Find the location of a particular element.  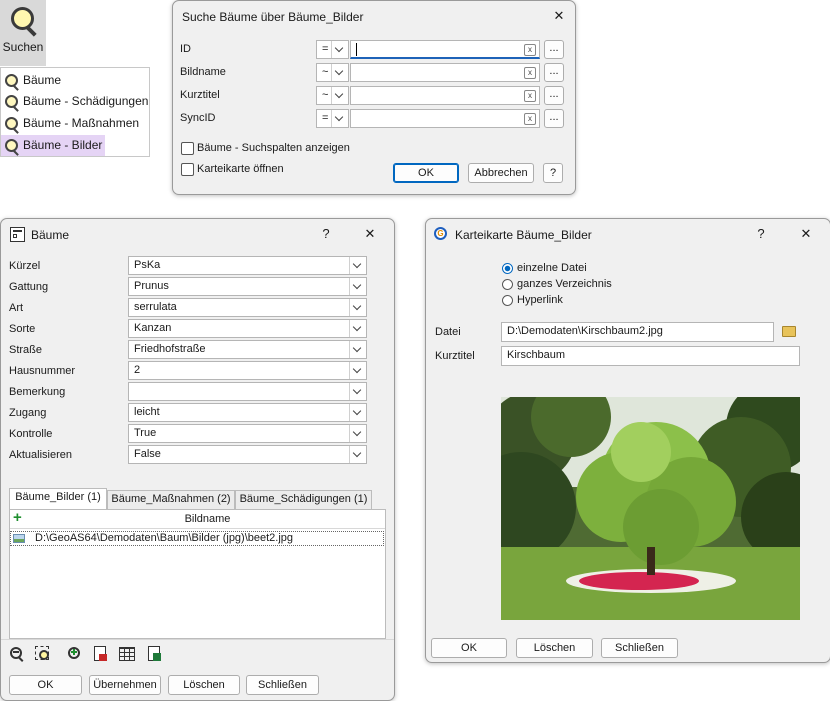

cancel-button: Abbrechen is located at coordinates (501, 173).